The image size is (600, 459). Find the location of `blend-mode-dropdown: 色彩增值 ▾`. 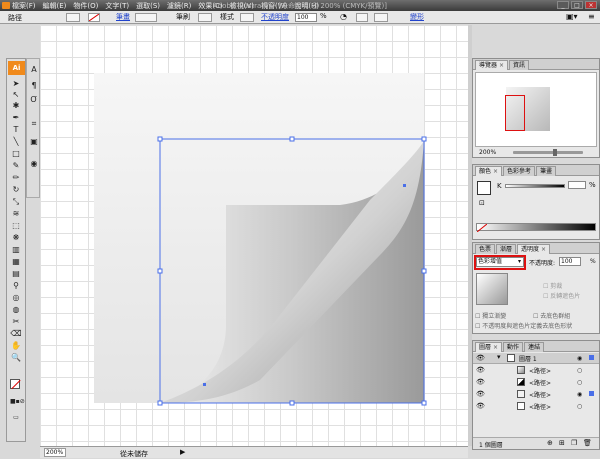

blend-mode-dropdown: 色彩增值 ▾ is located at coordinates (500, 262).